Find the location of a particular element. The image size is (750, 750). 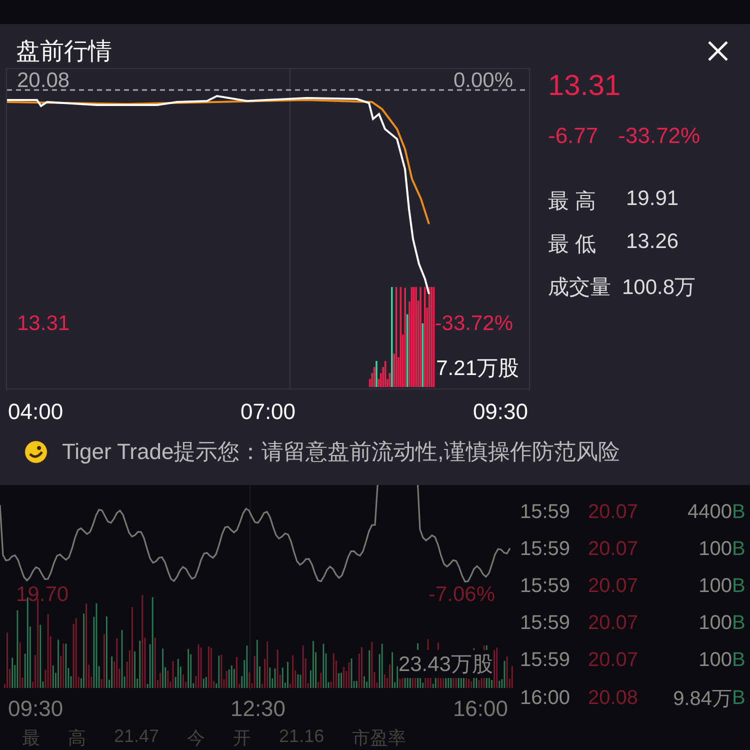

risk-notice: Tiger Trade提示您：请留意盘前流动性,谨慎操作防范风险 is located at coordinates (341, 452).